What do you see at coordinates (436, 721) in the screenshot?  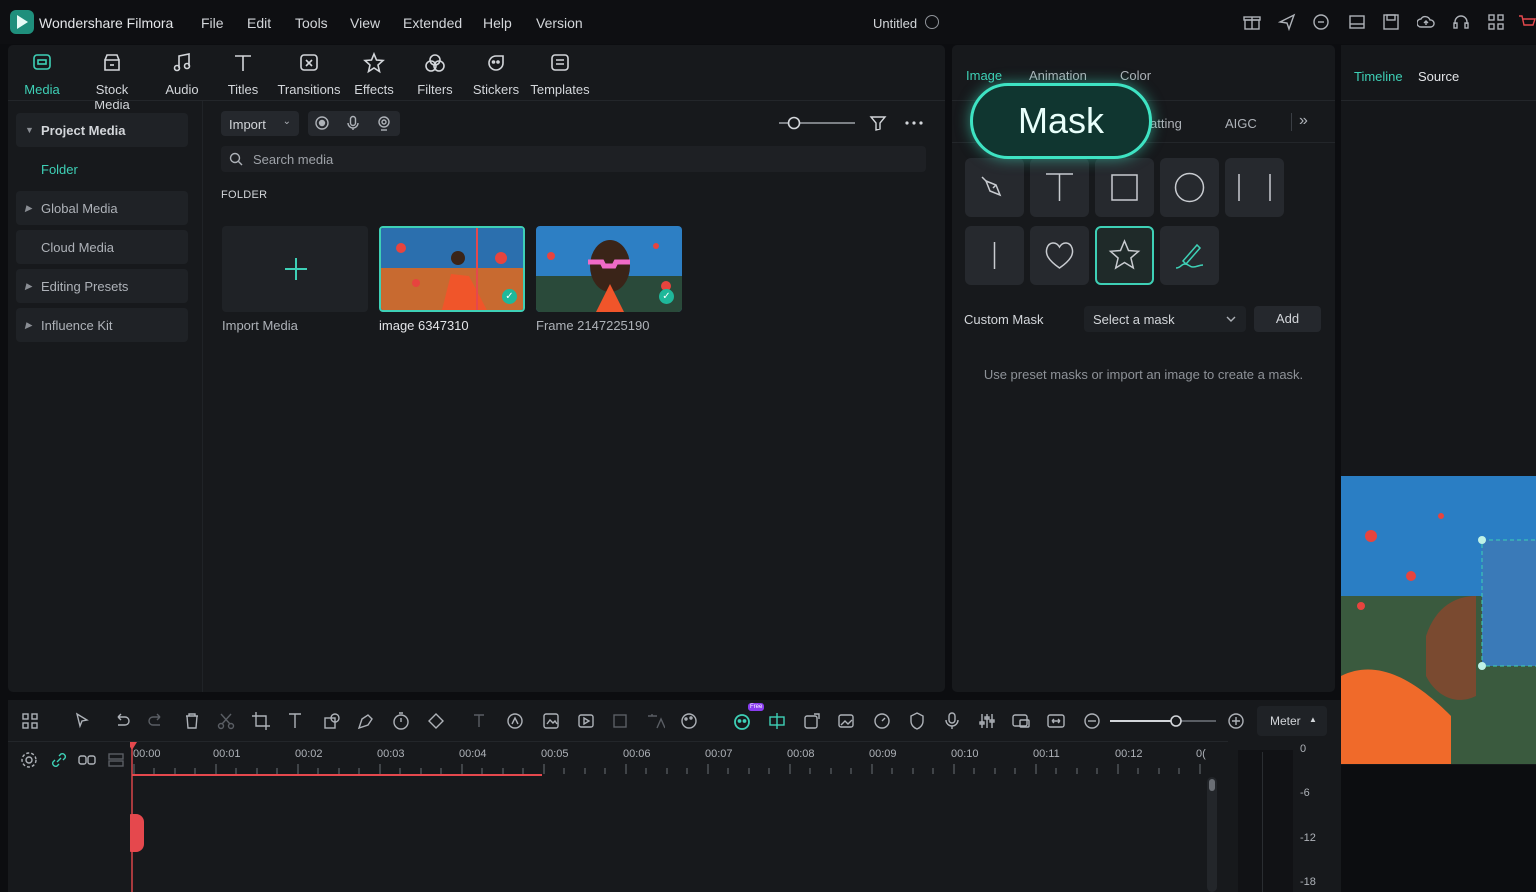 I see `keyframe-icon` at bounding box center [436, 721].